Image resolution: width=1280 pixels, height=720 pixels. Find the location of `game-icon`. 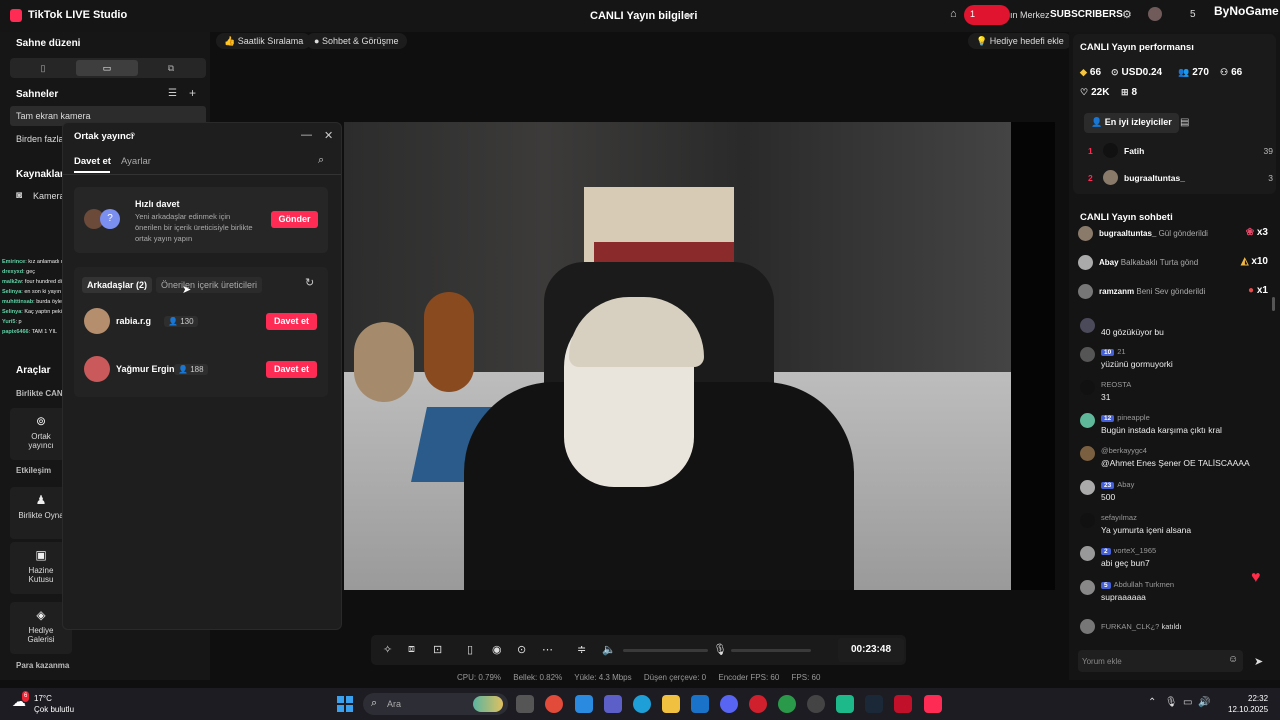

game-icon is located at coordinates (903, 704).